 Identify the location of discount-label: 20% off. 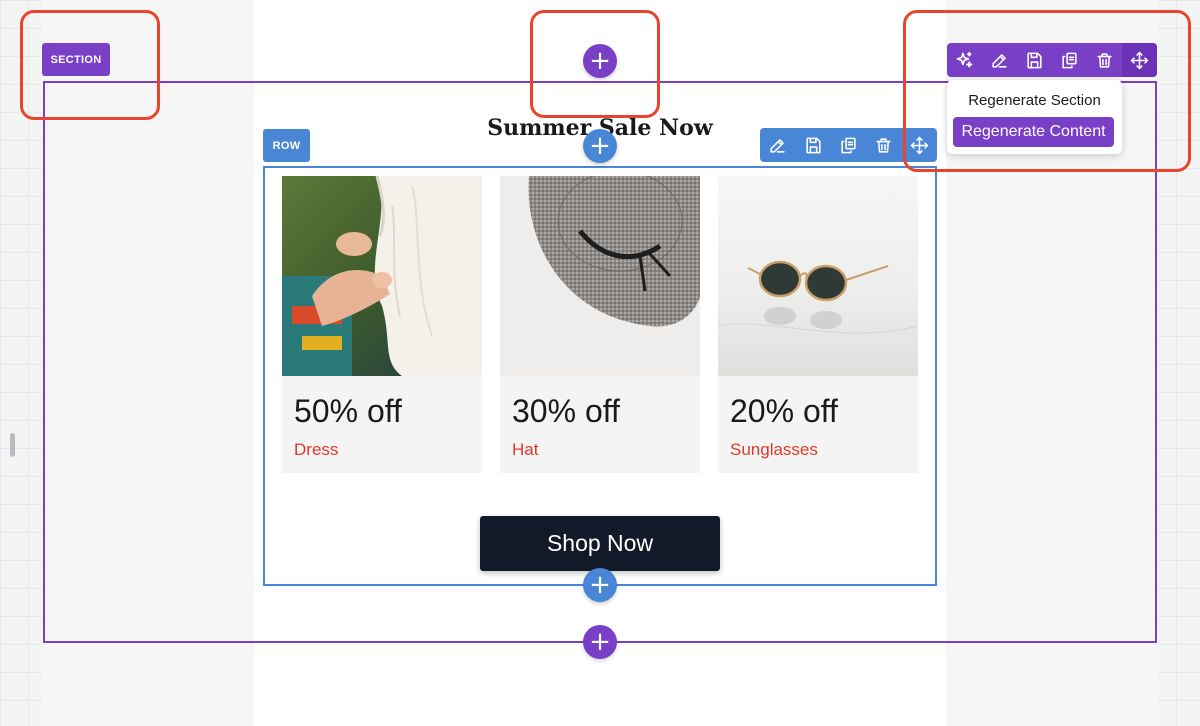
(784, 411).